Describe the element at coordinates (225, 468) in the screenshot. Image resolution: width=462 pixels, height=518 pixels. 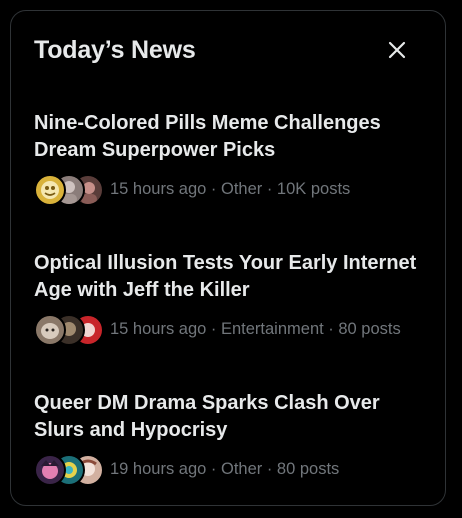
I see `news-meta: 19 hours ago · Other · 80 posts` at that location.